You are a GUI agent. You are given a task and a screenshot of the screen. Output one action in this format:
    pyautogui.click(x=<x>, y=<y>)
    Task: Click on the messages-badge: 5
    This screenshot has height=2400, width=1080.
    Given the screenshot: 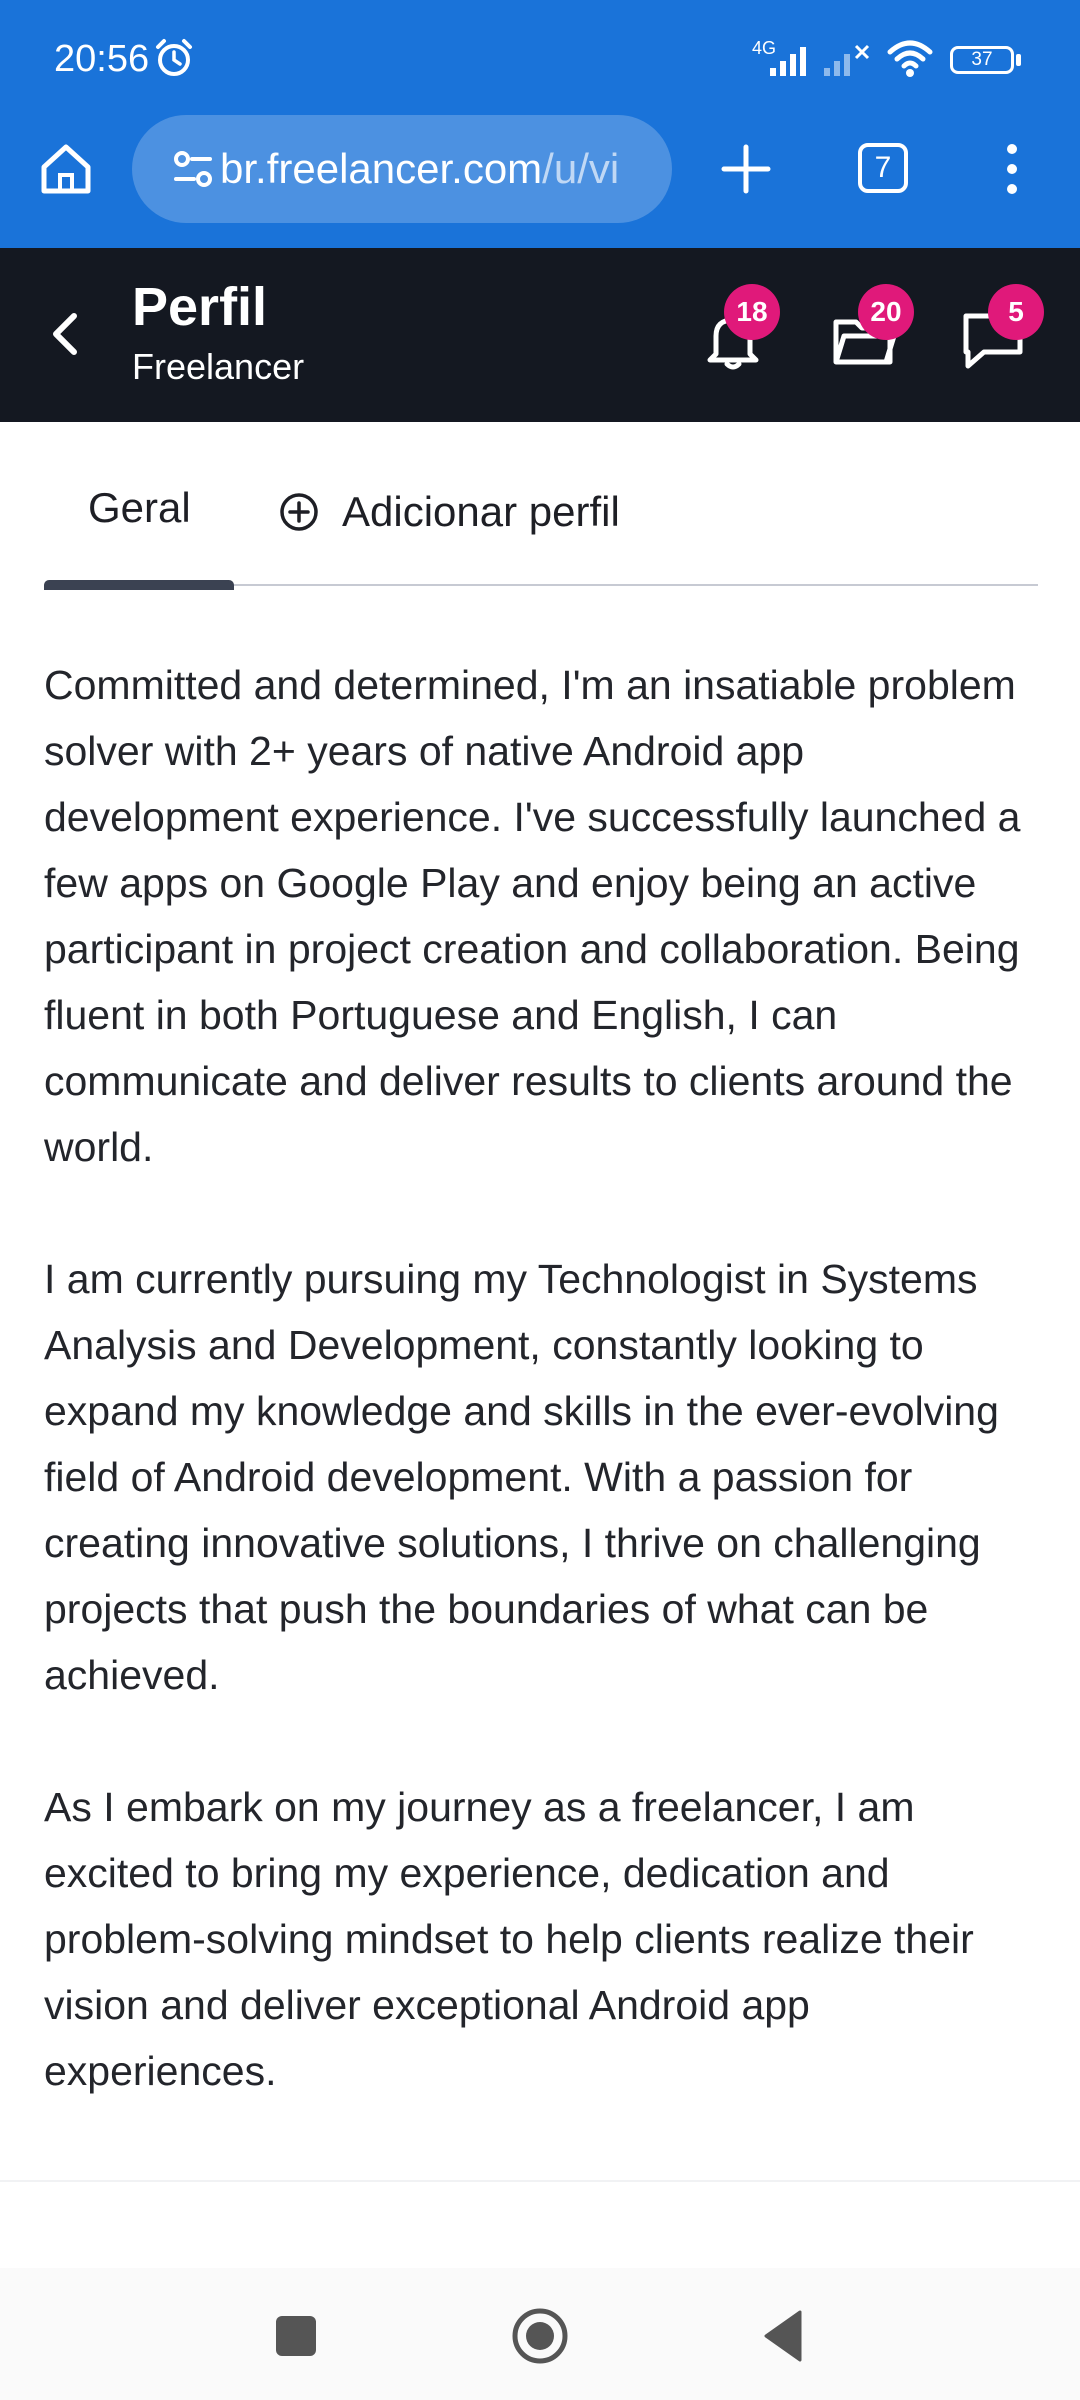 What is the action you would take?
    pyautogui.click(x=1016, y=312)
    